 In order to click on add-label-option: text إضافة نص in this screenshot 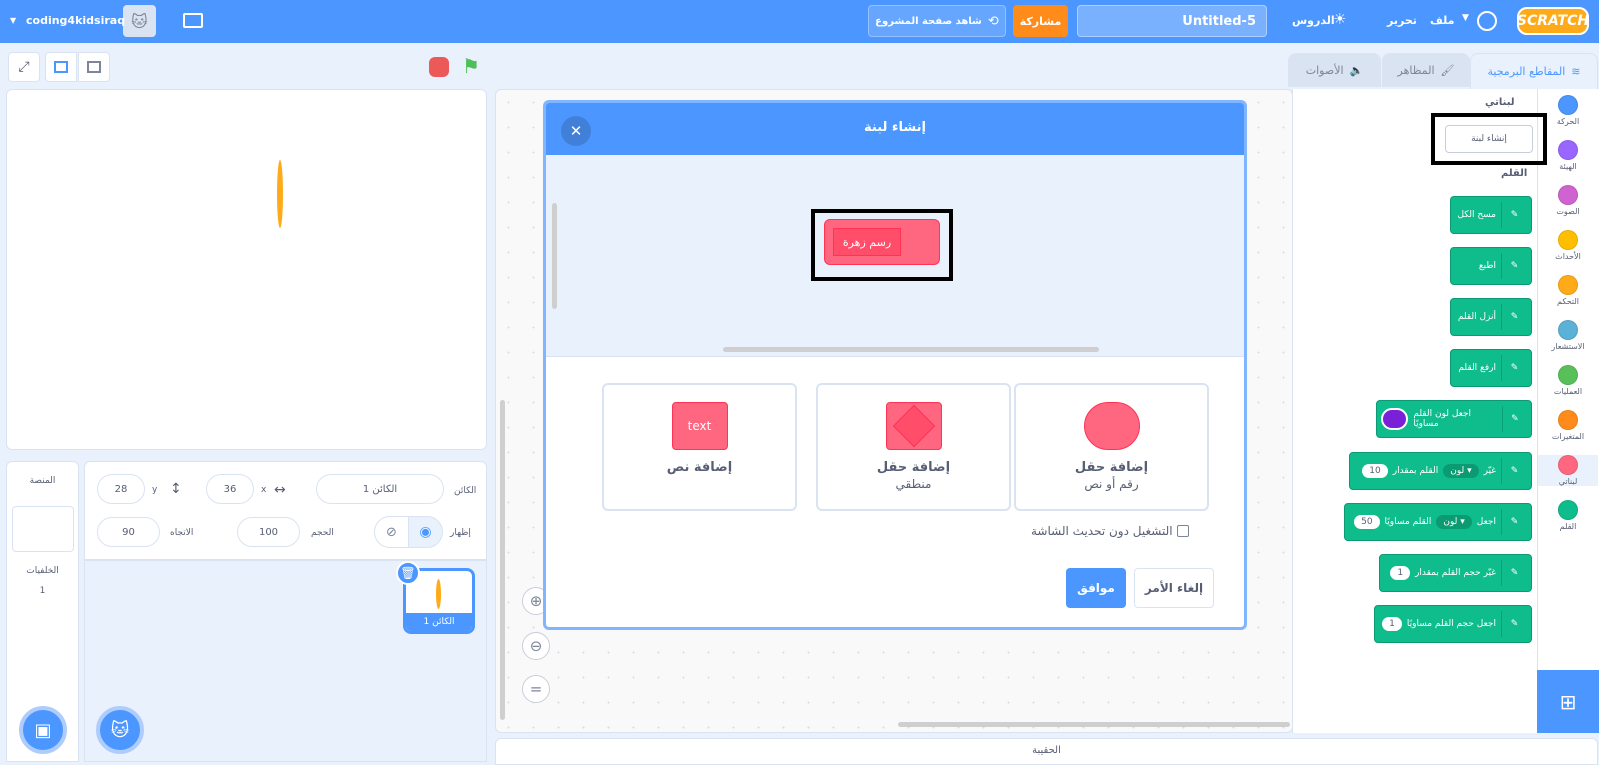, I will do `click(699, 447)`.